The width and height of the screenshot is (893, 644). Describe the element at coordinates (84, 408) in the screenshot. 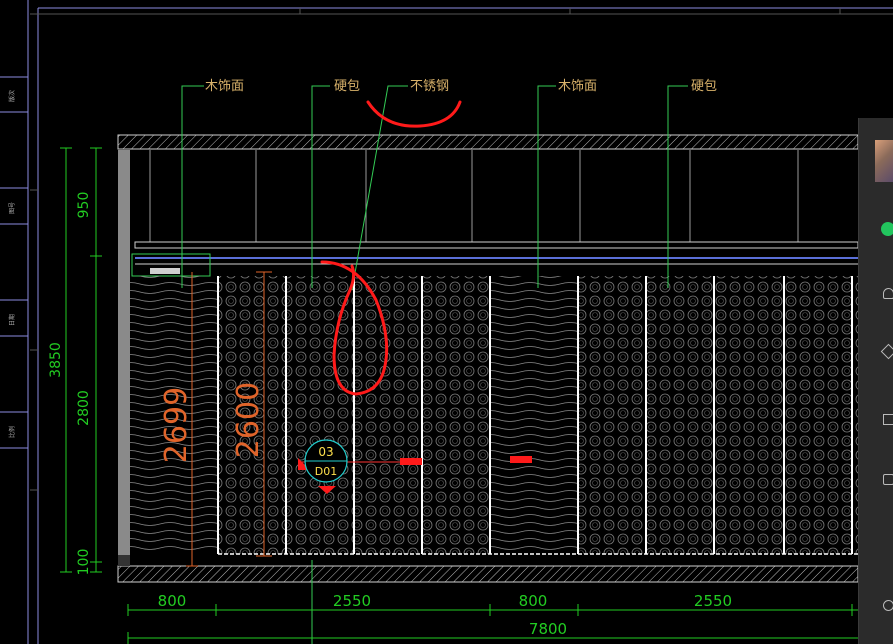

I see `dim-wall-height: 2800` at that location.